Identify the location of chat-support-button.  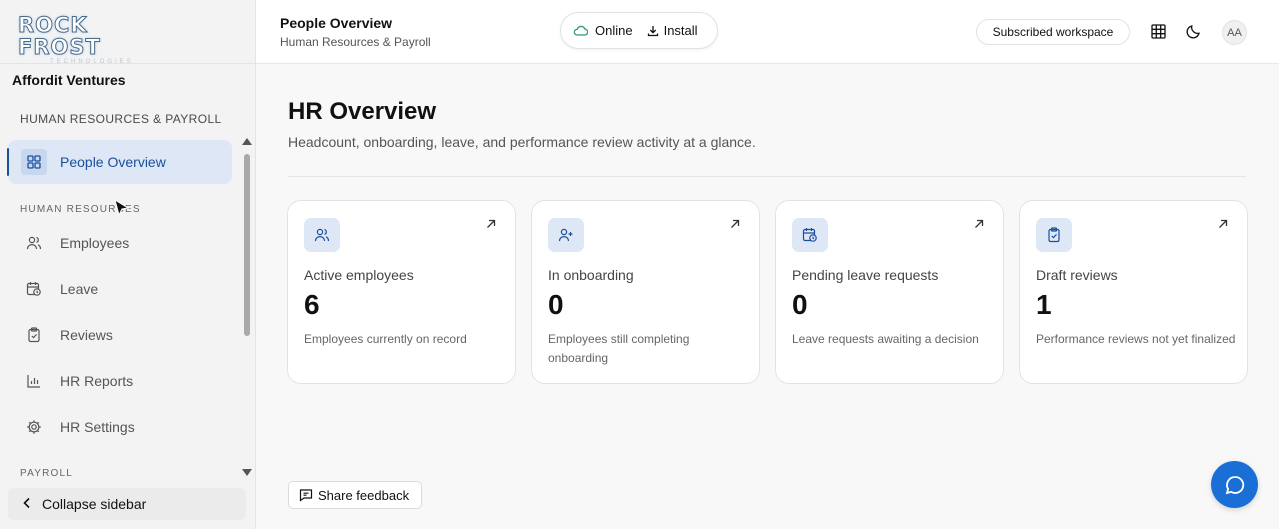
(1234, 484).